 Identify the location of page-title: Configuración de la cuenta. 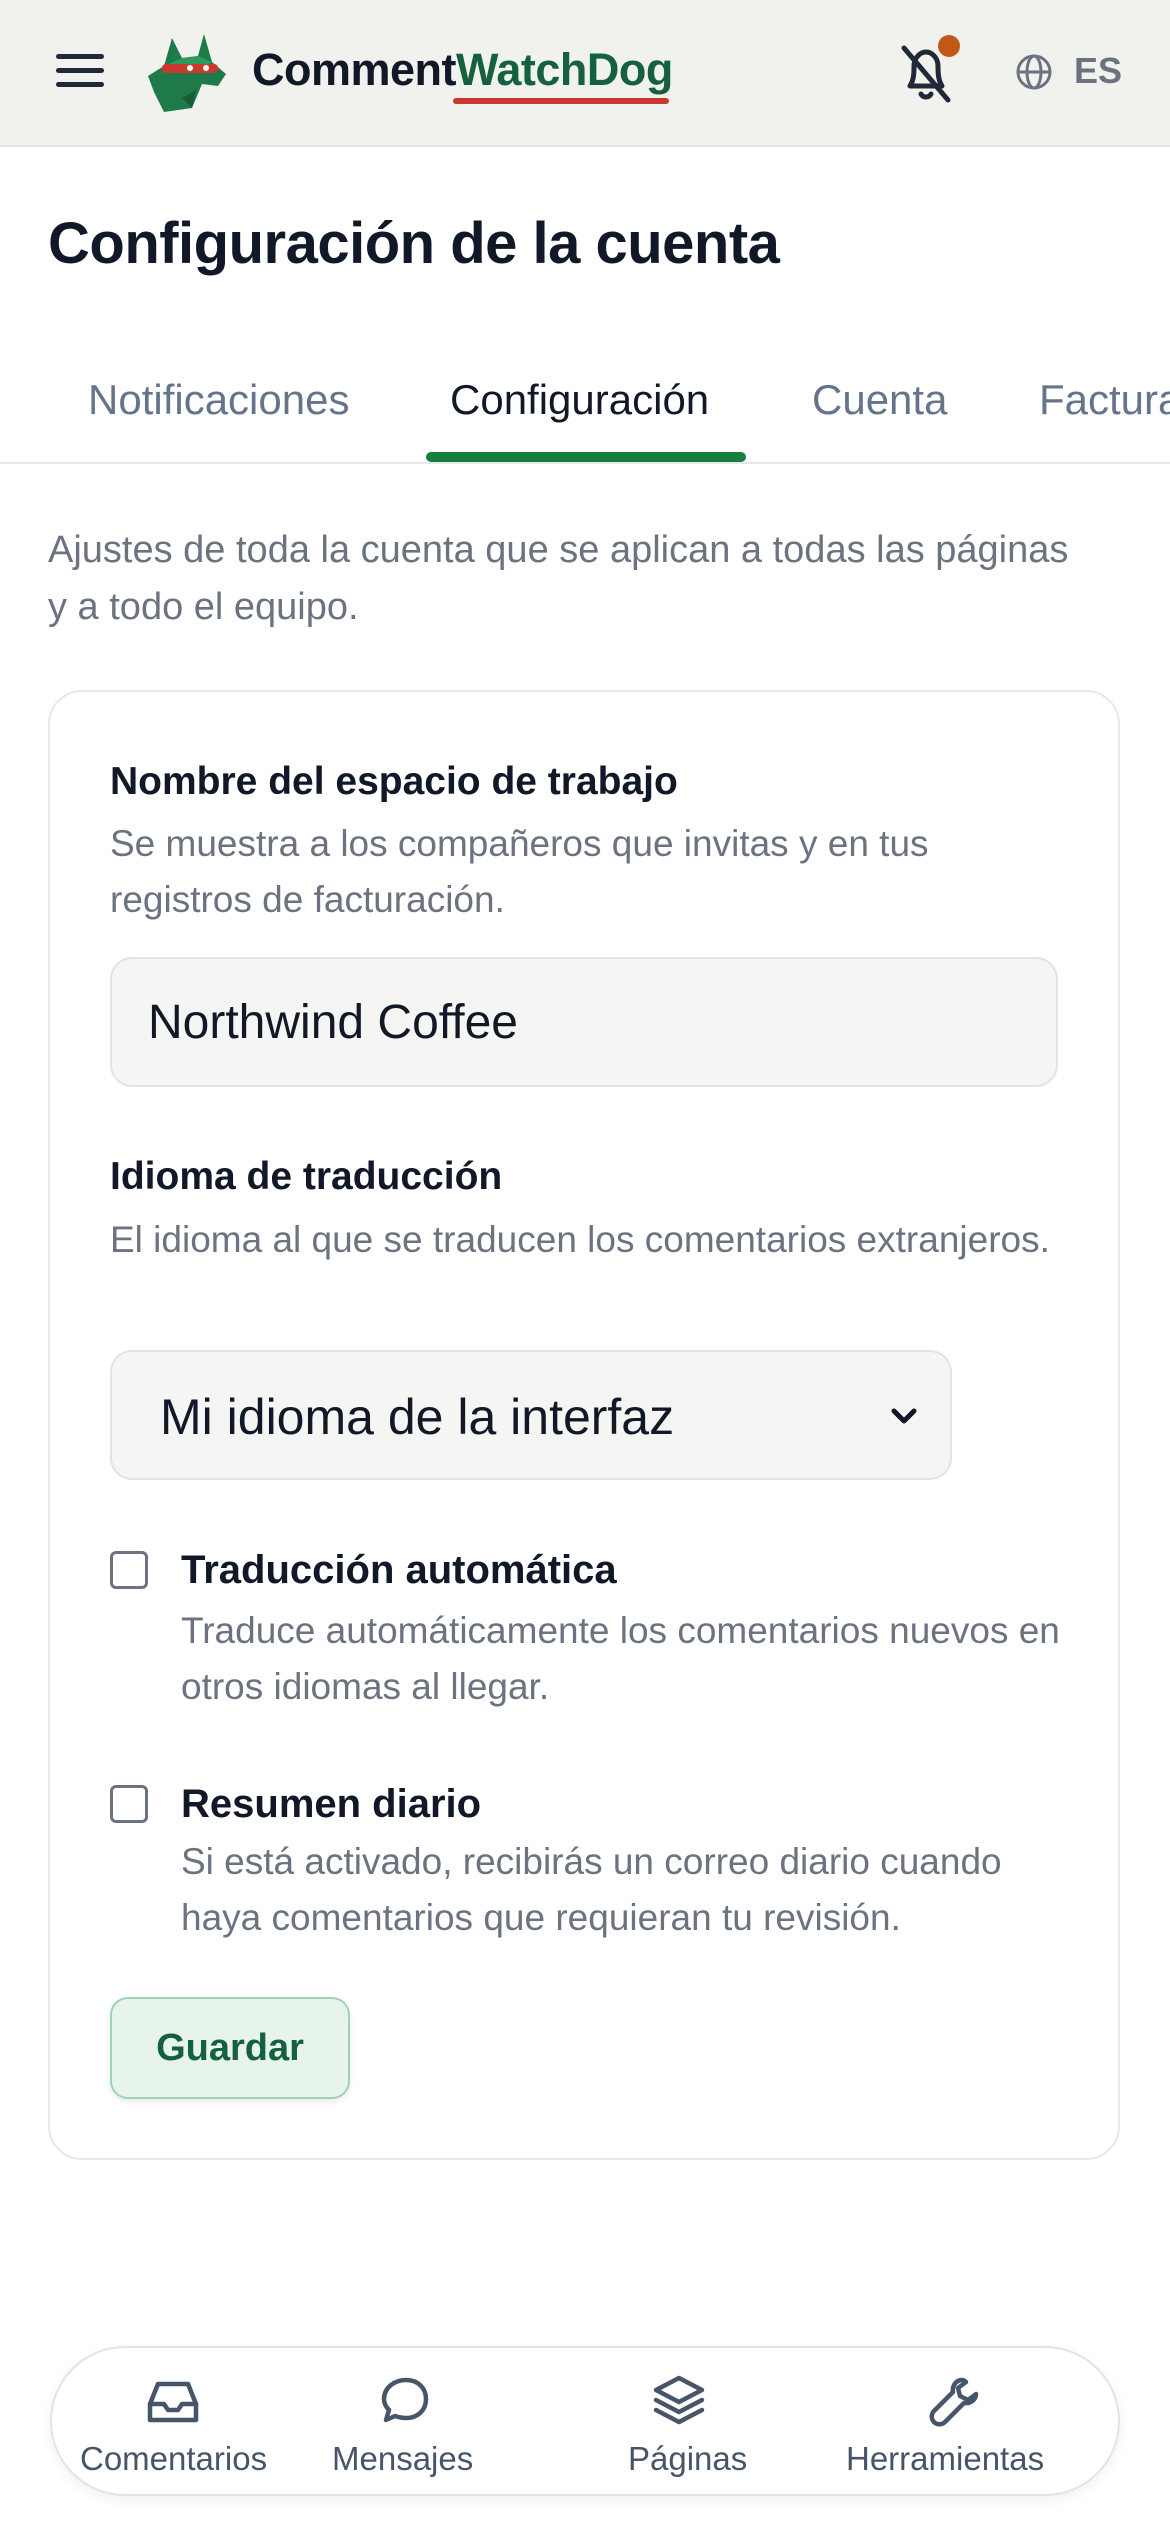
(414, 243).